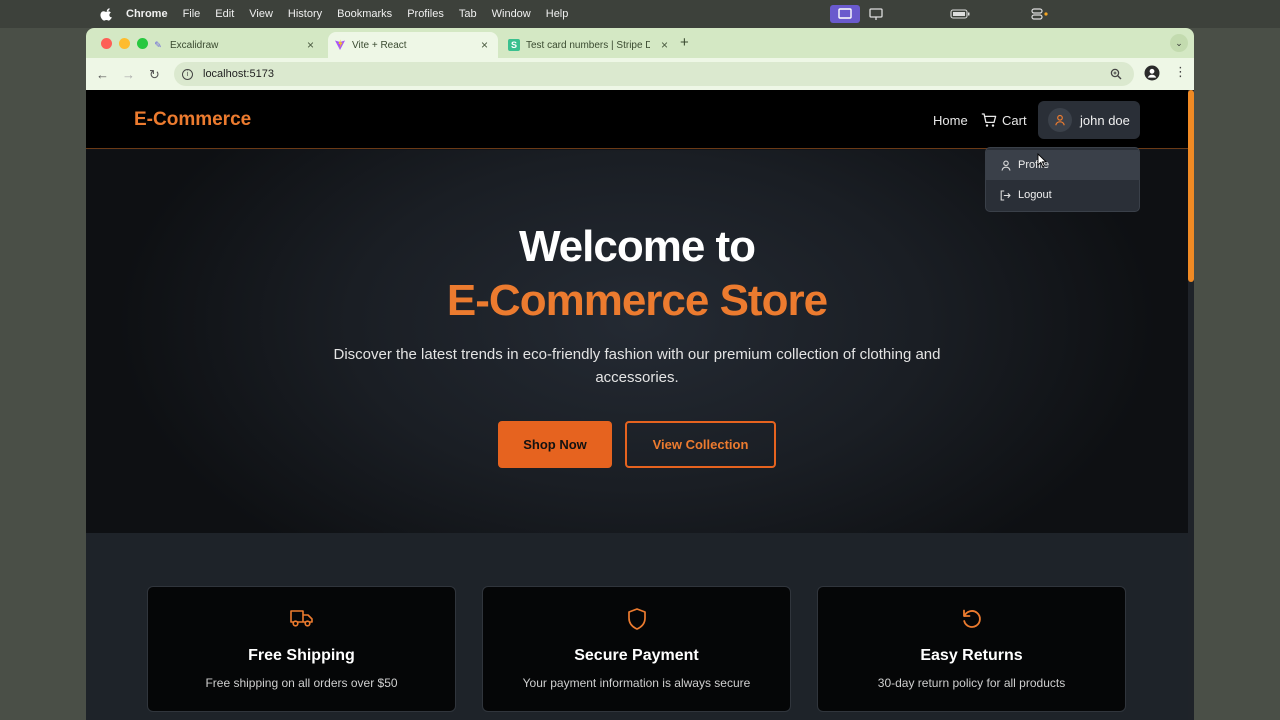  Describe the element at coordinates (588, 45) in the screenshot. I see `tab-title: Test card numbers | Stripe Do` at that location.